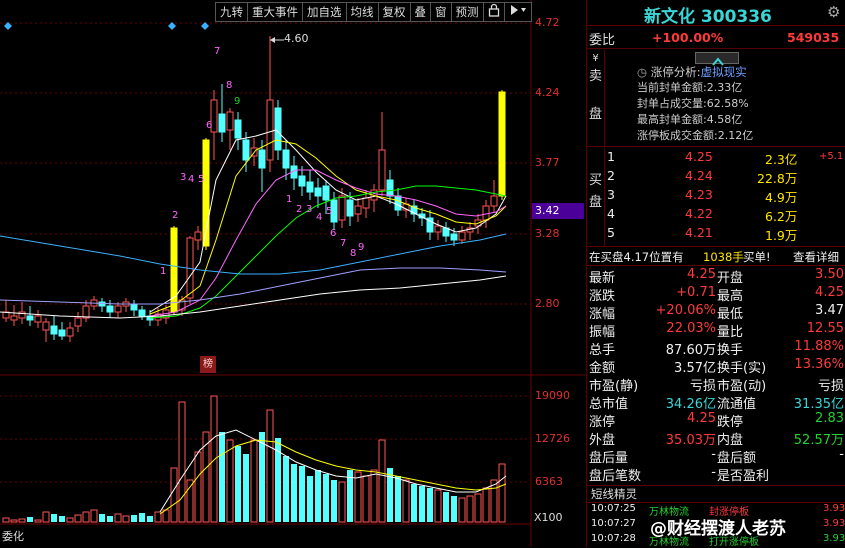 Image resolution: width=845 pixels, height=548 pixels. I want to click on weibo-watermark: @财经摆渡人老苏, so click(718, 529).